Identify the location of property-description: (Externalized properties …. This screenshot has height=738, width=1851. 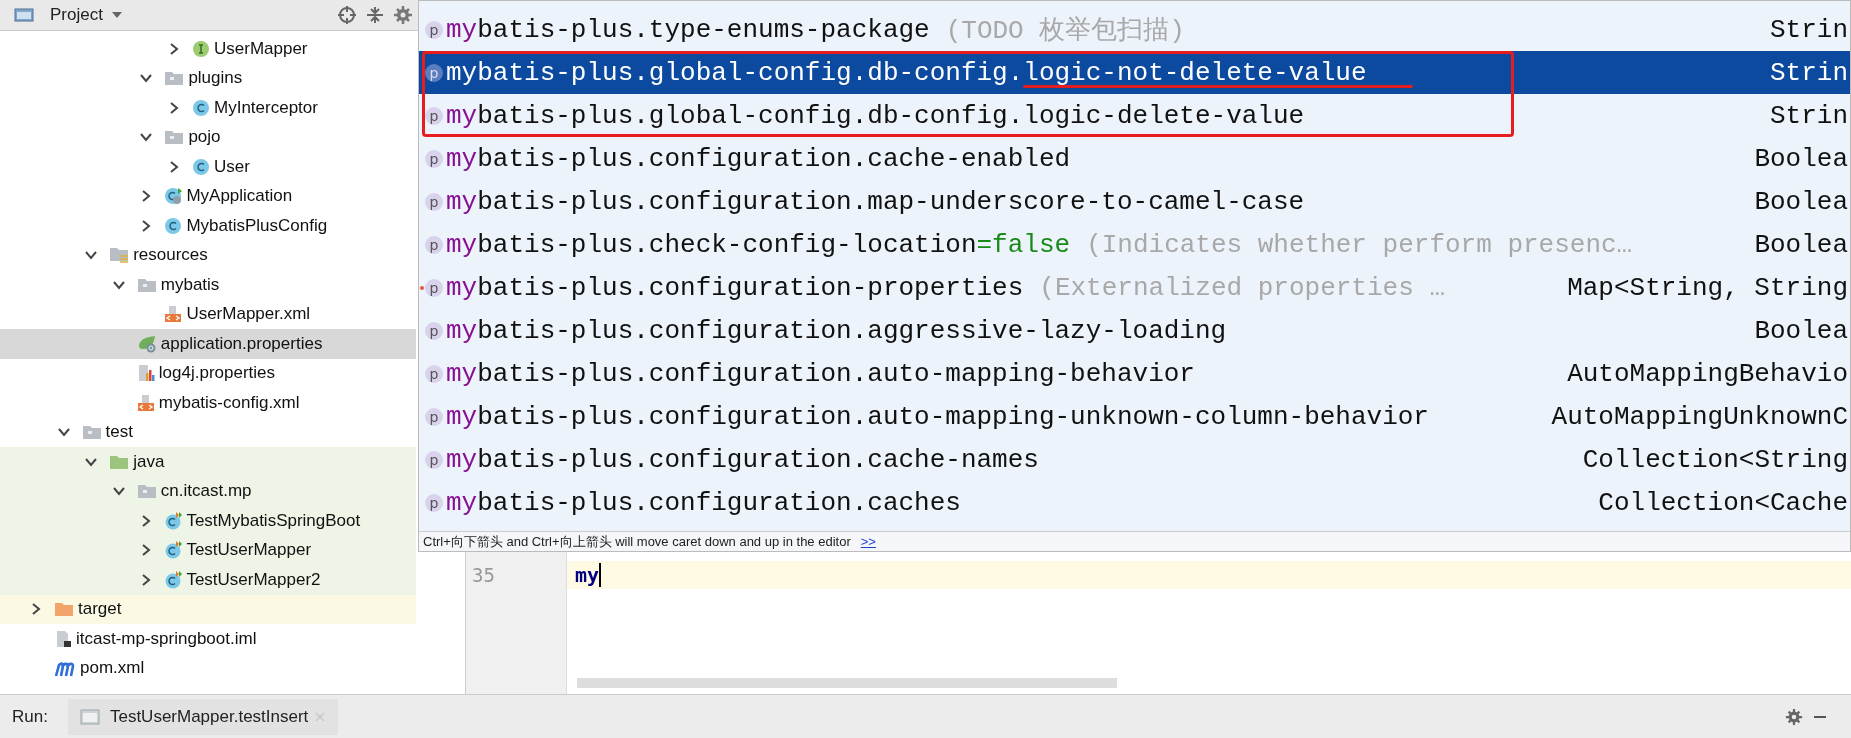
(1242, 287).